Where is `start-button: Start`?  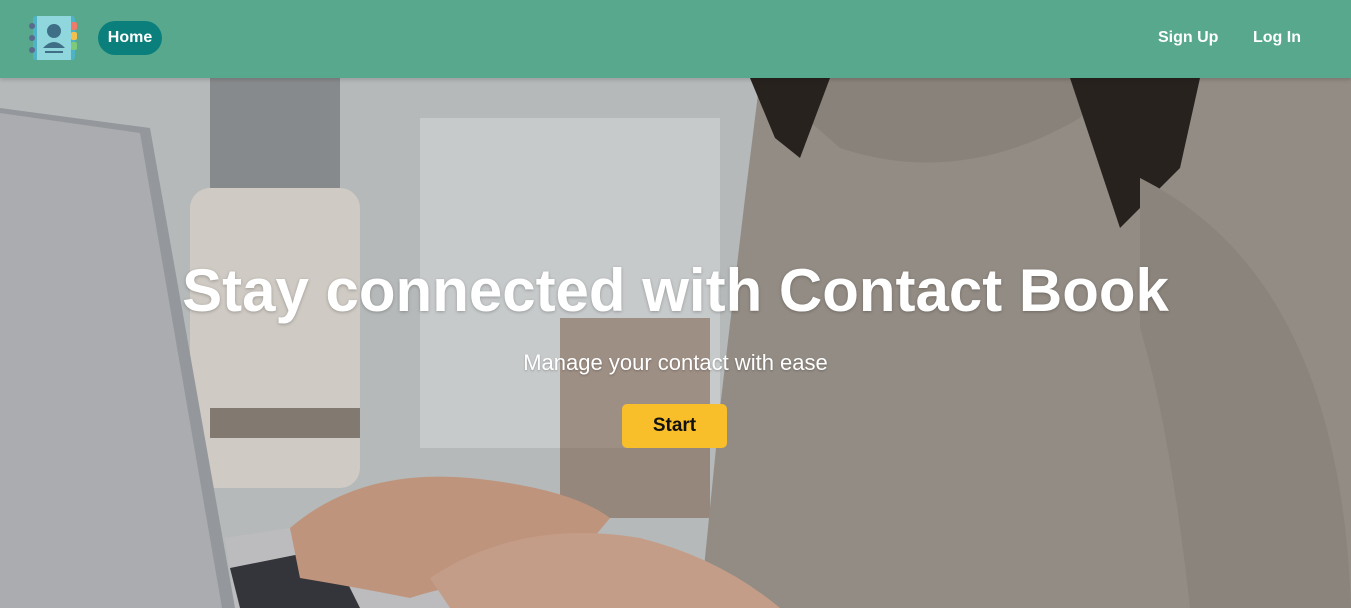
start-button: Start is located at coordinates (674, 426).